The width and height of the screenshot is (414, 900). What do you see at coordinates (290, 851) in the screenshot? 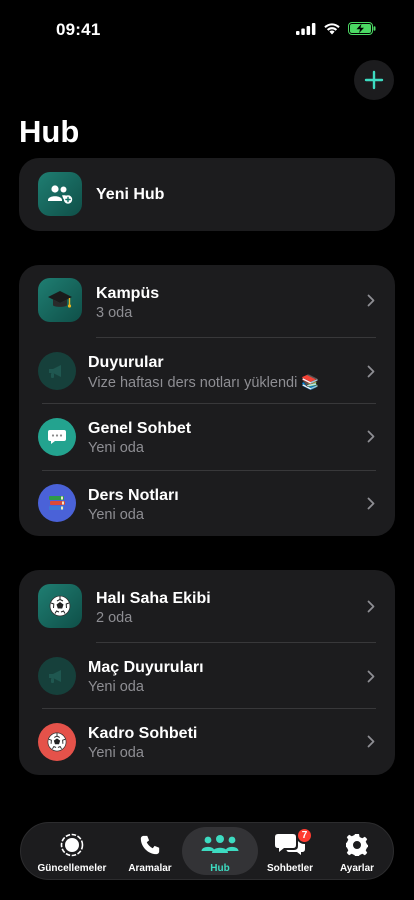
I see `tab-sohbetler: 7 Sohbetler` at bounding box center [290, 851].